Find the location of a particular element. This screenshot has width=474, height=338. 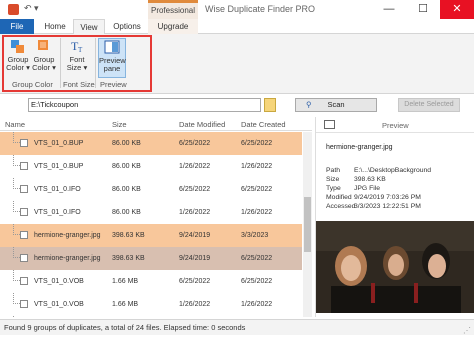

date-modified: 6/25/2022 is located at coordinates (195, 143).